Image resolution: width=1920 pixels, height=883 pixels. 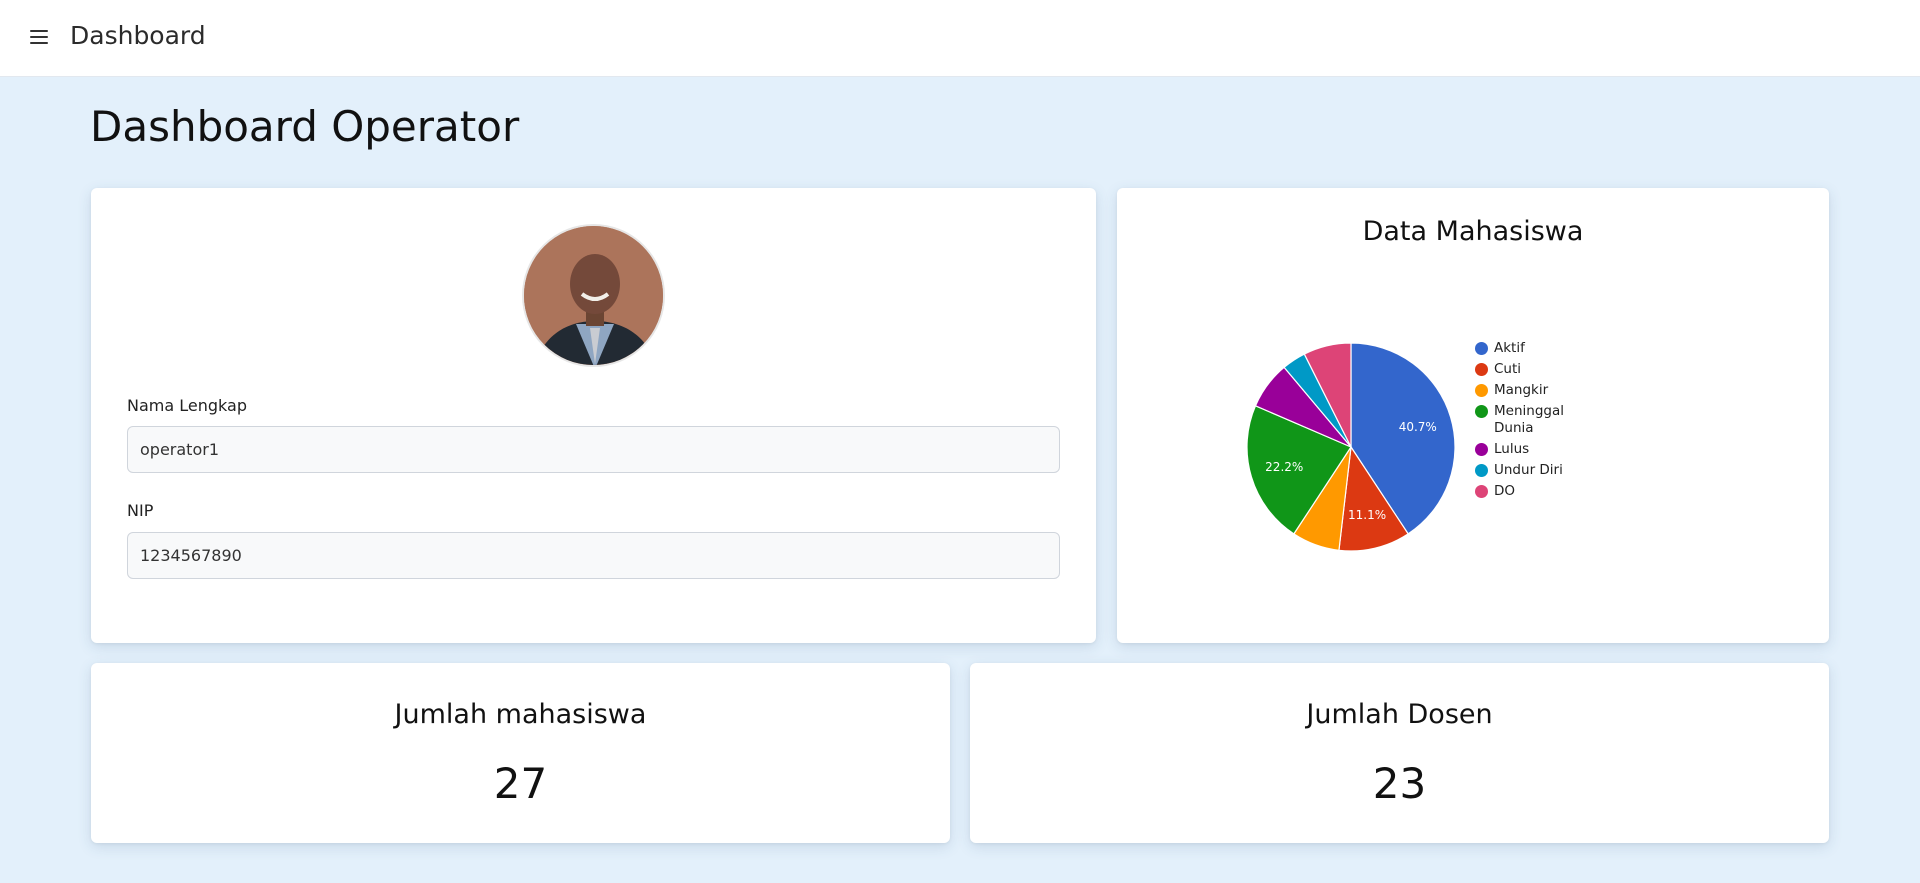 I want to click on avatar-photo, so click(x=593, y=295).